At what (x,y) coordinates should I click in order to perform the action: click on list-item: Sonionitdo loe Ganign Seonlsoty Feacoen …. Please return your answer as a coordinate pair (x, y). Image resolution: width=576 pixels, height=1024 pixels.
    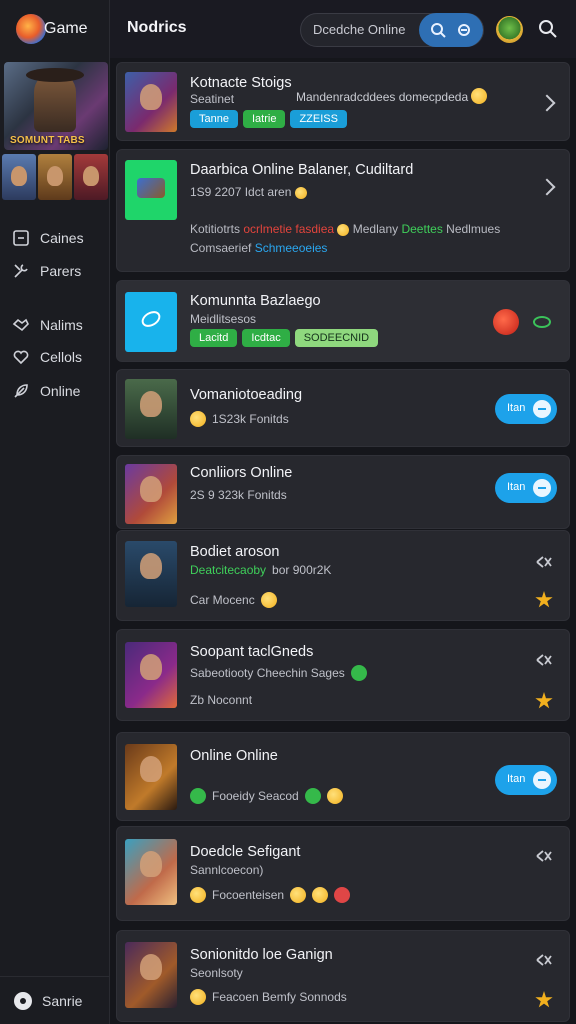
    Looking at the image, I should click on (343, 976).